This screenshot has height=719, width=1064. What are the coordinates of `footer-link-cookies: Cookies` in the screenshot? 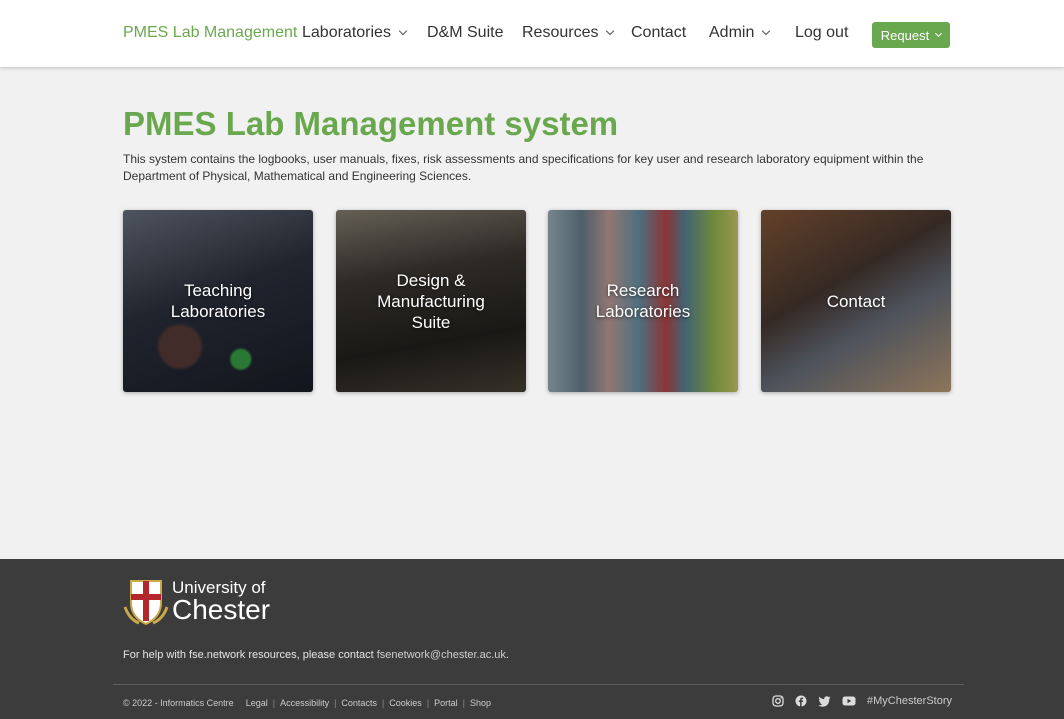 It's located at (405, 703).